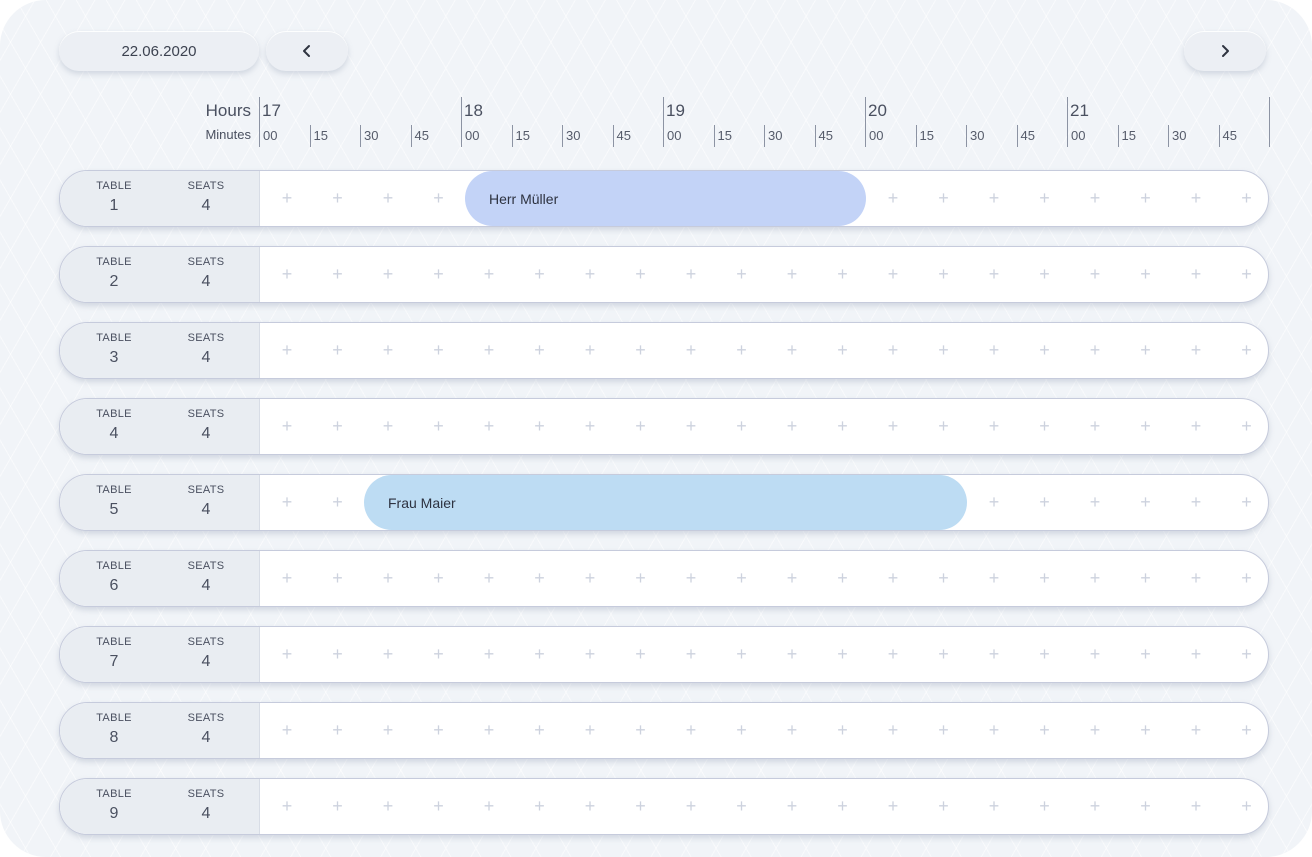 The image size is (1312, 857). I want to click on date-button: 22.06.2020, so click(159, 51).